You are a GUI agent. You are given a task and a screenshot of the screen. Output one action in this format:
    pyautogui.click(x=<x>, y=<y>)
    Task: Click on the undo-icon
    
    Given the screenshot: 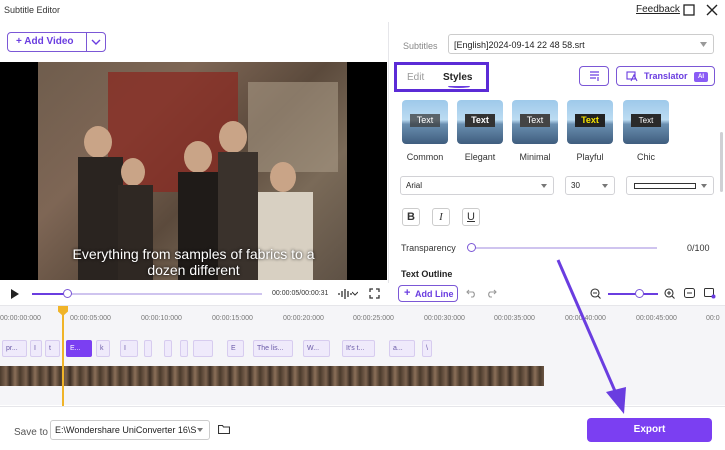 What is the action you would take?
    pyautogui.click(x=471, y=293)
    